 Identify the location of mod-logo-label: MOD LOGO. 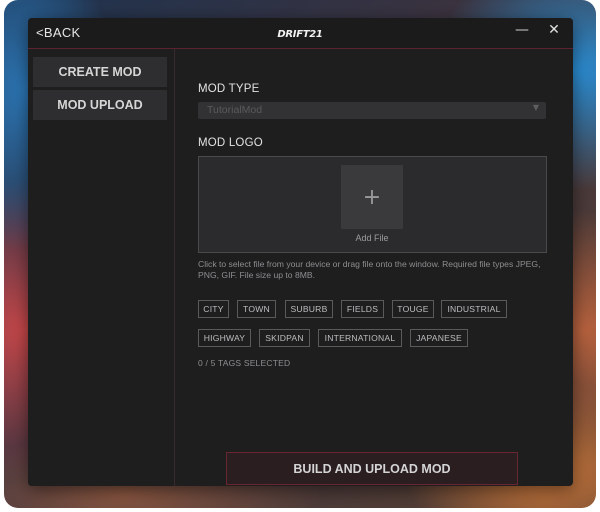
(230, 143).